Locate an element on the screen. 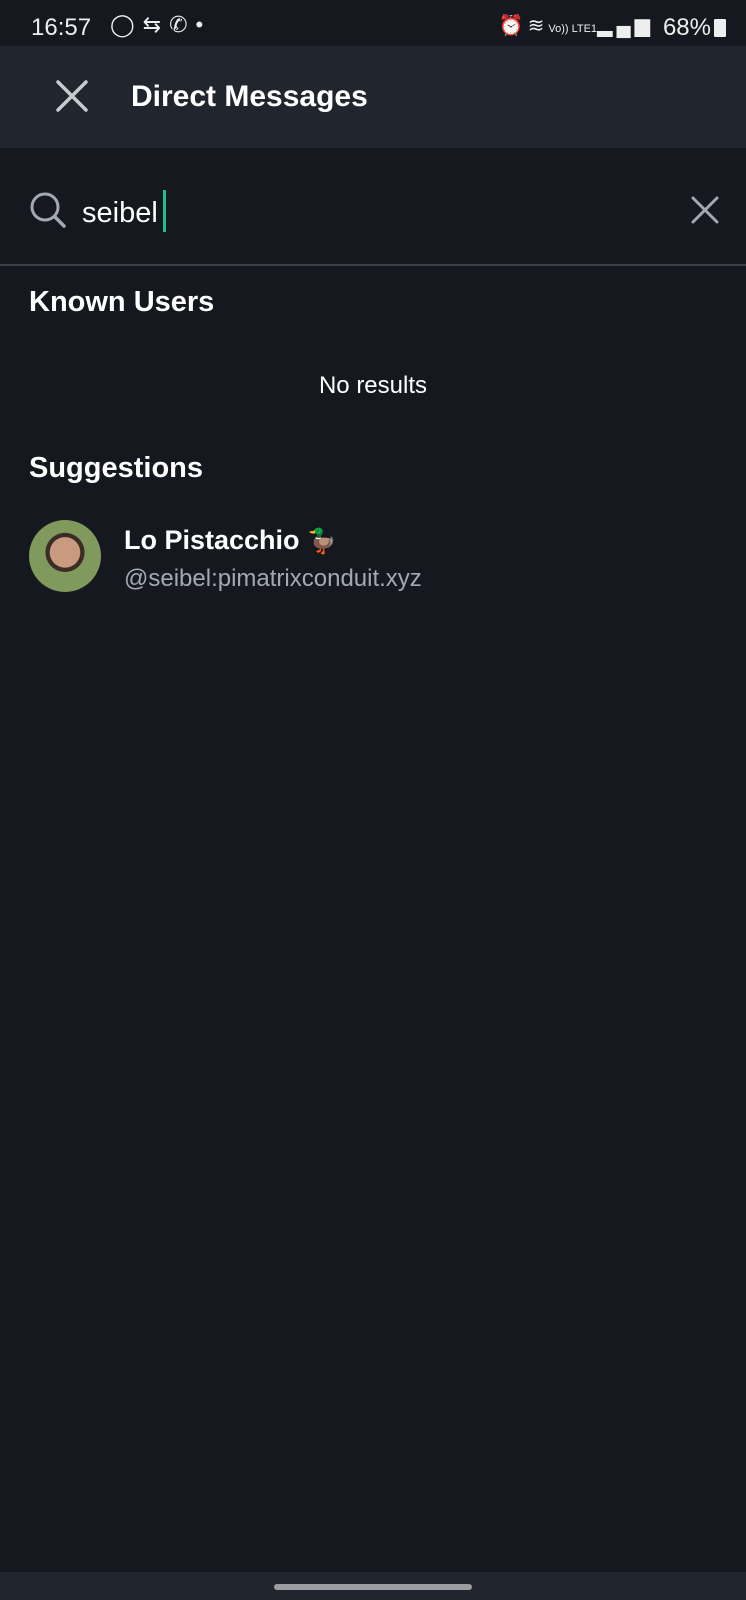 This screenshot has height=1600, width=746. alarm-icon: ⏰ is located at coordinates (513, 26).